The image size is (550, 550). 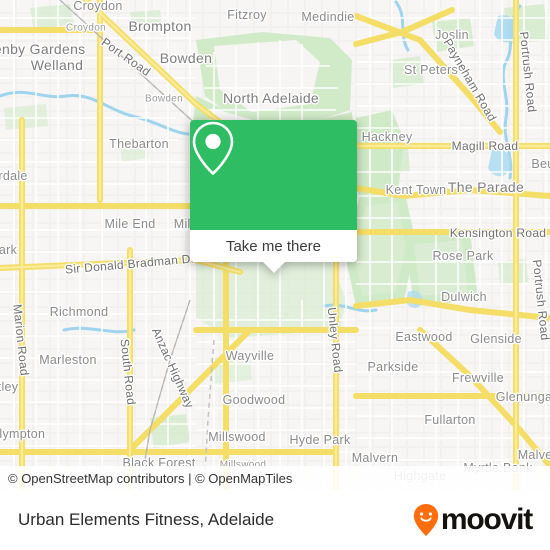 What do you see at coordinates (273, 267) in the screenshot?
I see `popup-tail` at bounding box center [273, 267].